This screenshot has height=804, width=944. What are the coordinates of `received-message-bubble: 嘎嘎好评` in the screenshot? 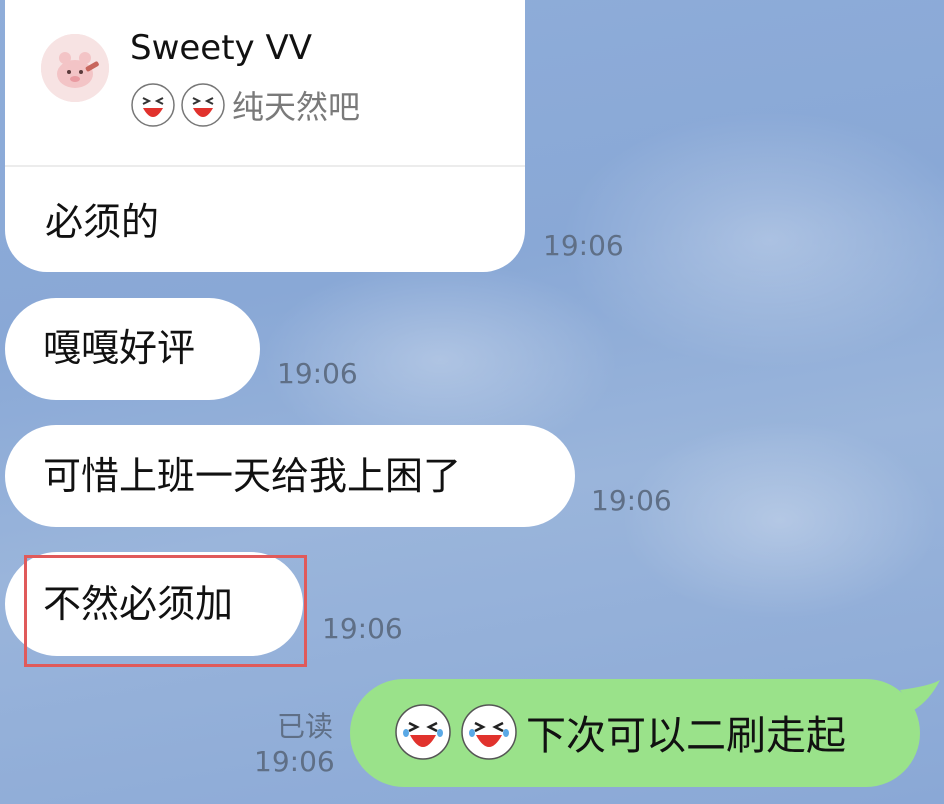 It's located at (132, 349).